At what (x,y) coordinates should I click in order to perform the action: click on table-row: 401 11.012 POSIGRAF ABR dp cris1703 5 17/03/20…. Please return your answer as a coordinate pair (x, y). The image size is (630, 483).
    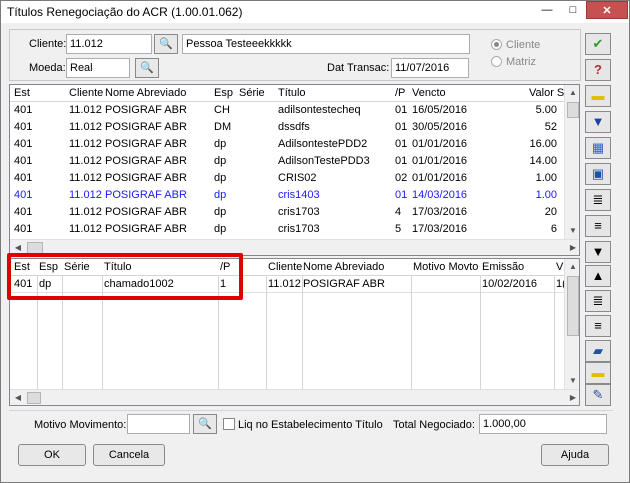
    Looking at the image, I should click on (287, 229).